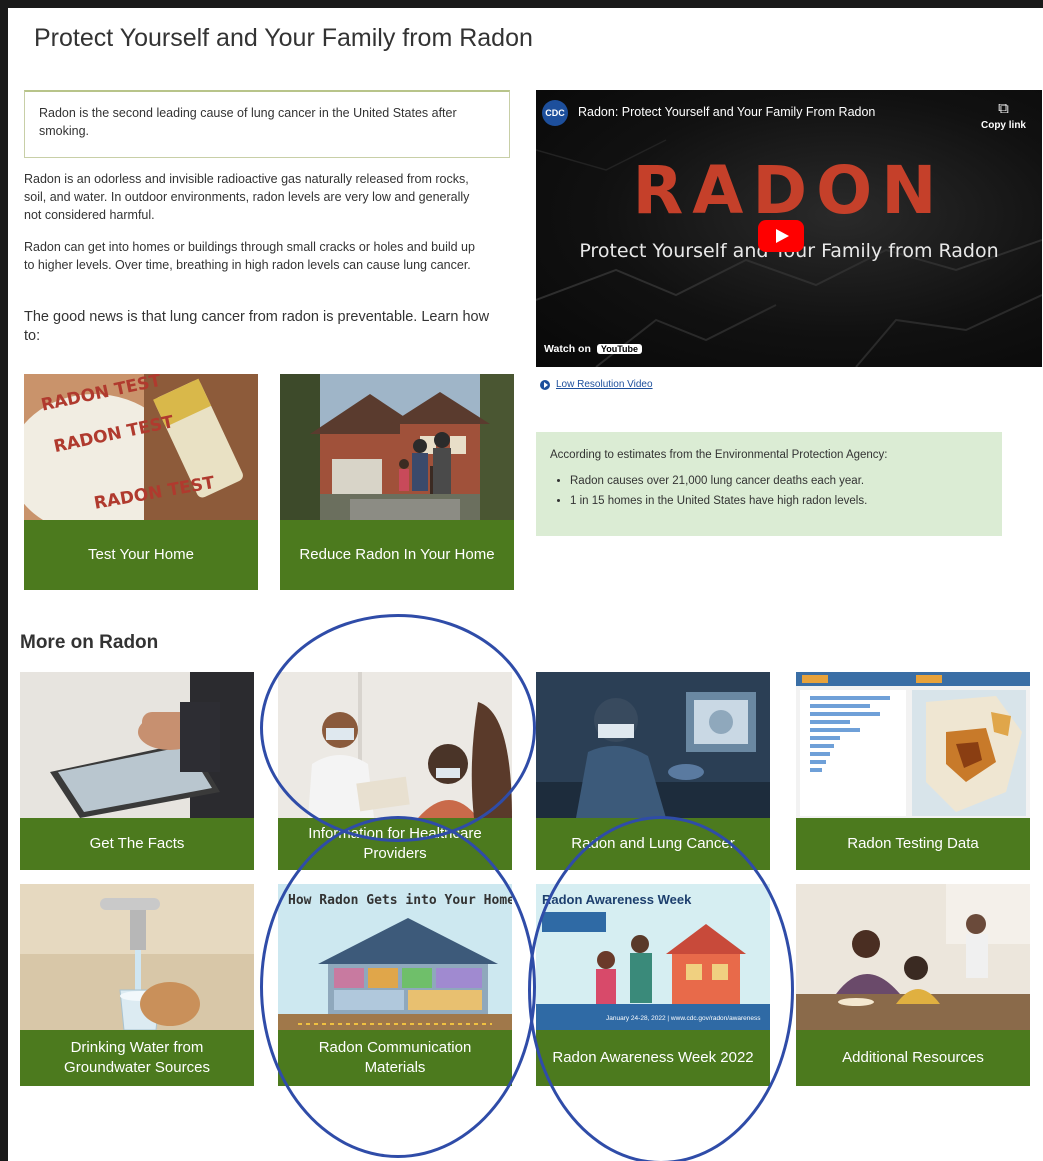 The width and height of the screenshot is (1043, 1161). I want to click on watch-on-label: Watch on, so click(567, 349).